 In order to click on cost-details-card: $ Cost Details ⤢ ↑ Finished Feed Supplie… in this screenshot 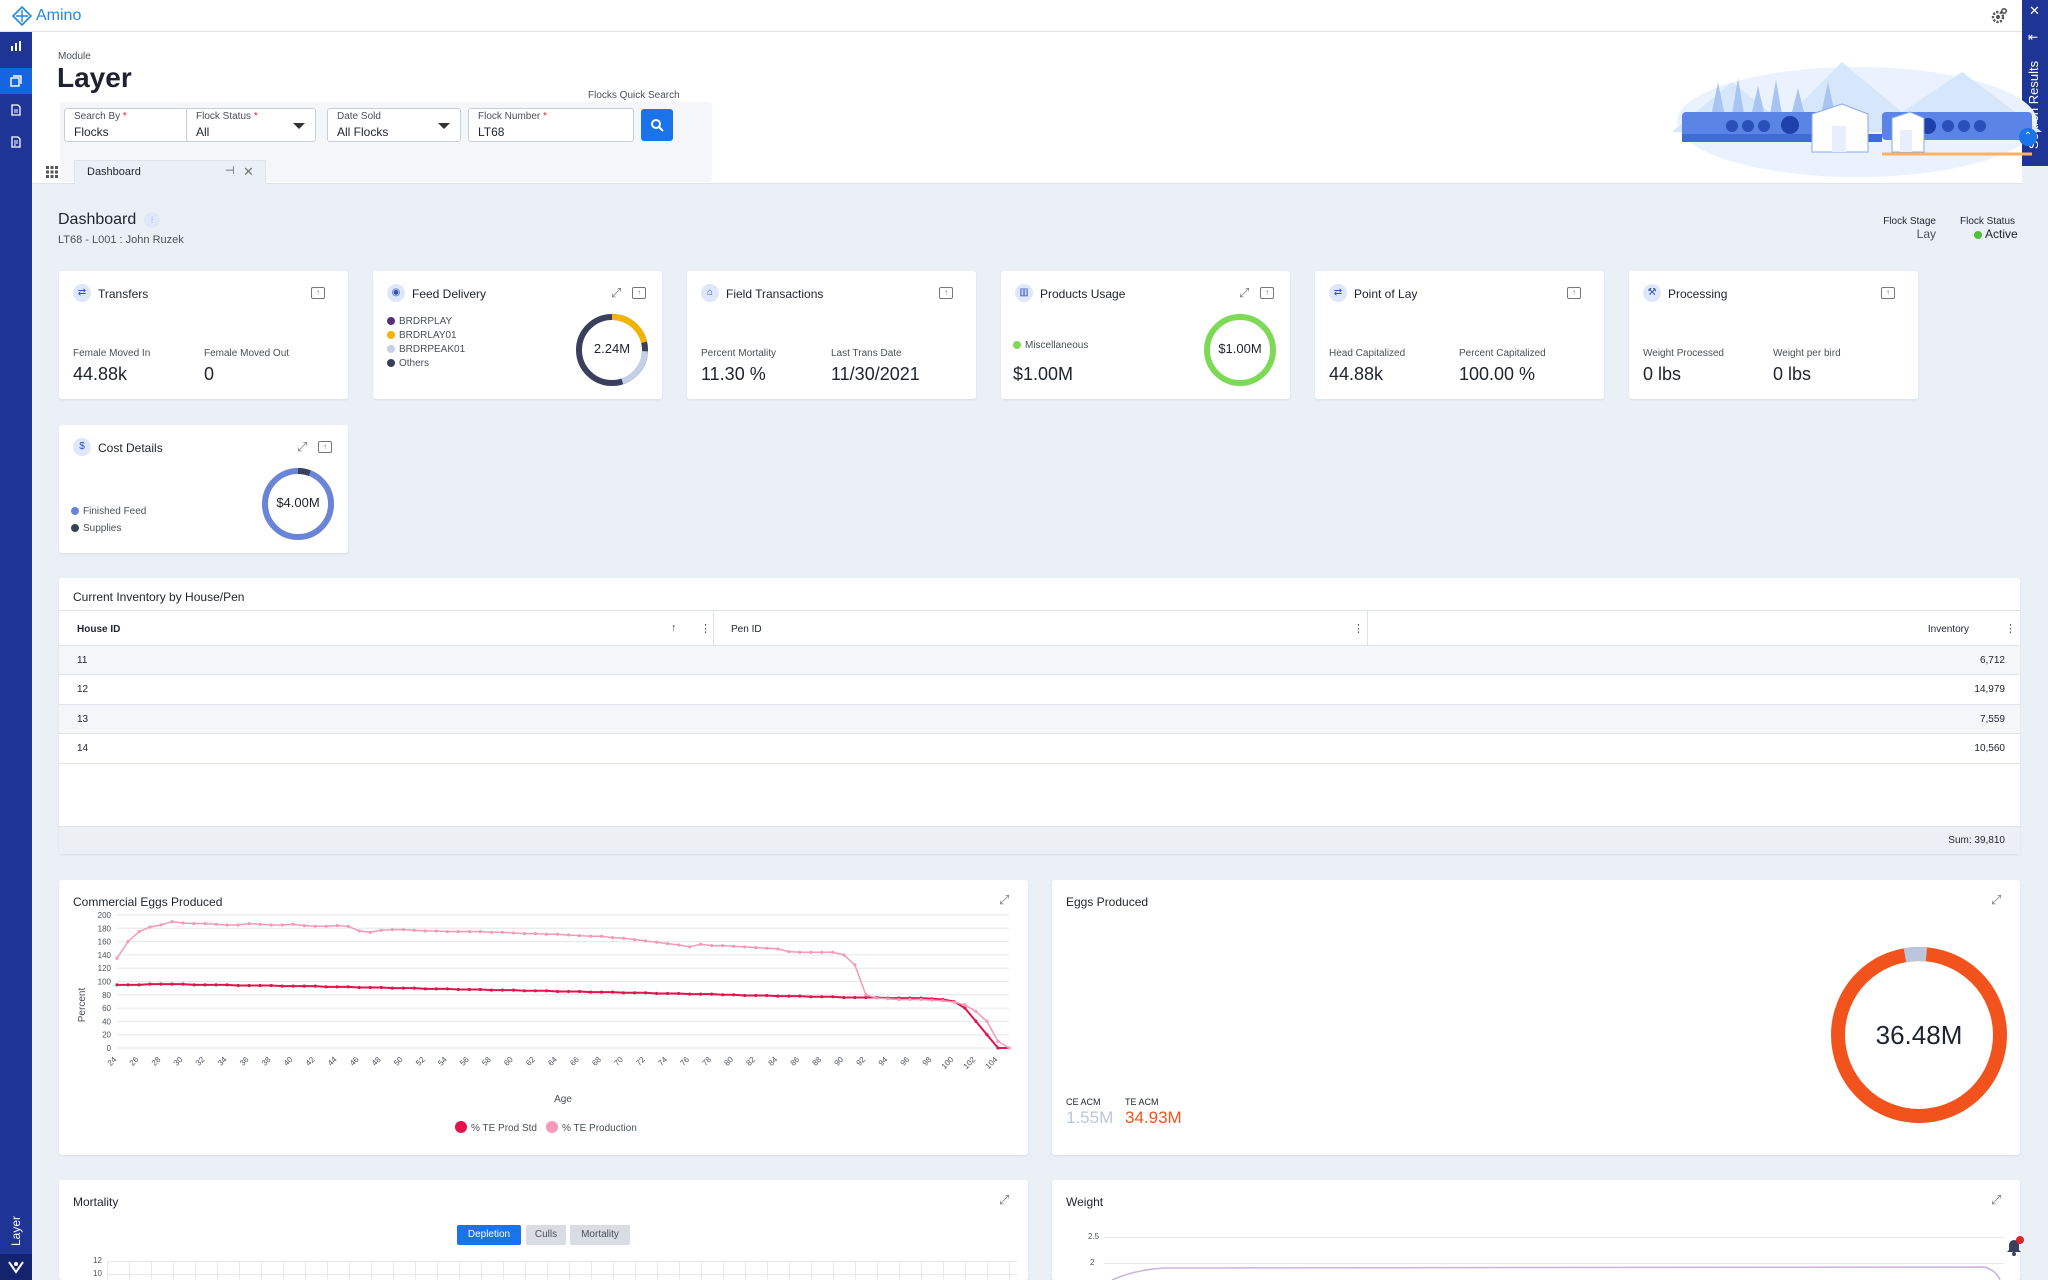, I will do `click(203, 489)`.